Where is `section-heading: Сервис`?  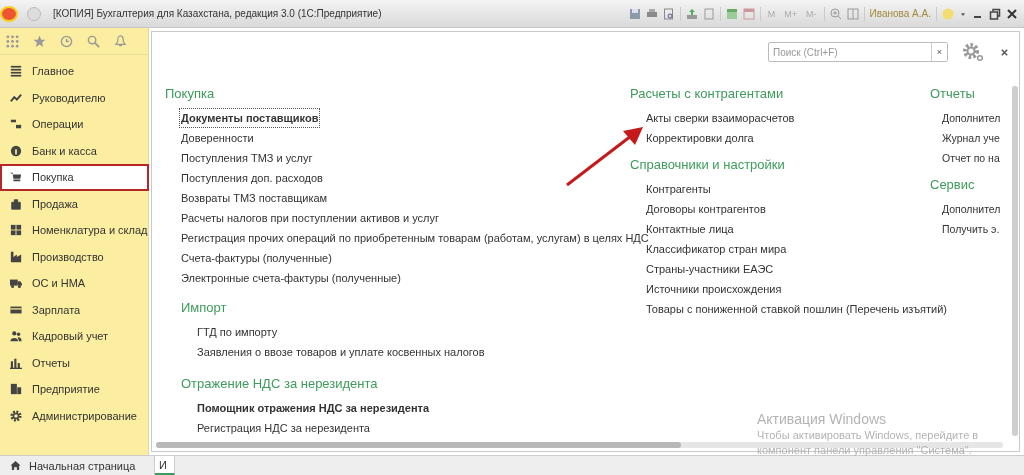
section-heading: Сервис is located at coordinates (953, 185).